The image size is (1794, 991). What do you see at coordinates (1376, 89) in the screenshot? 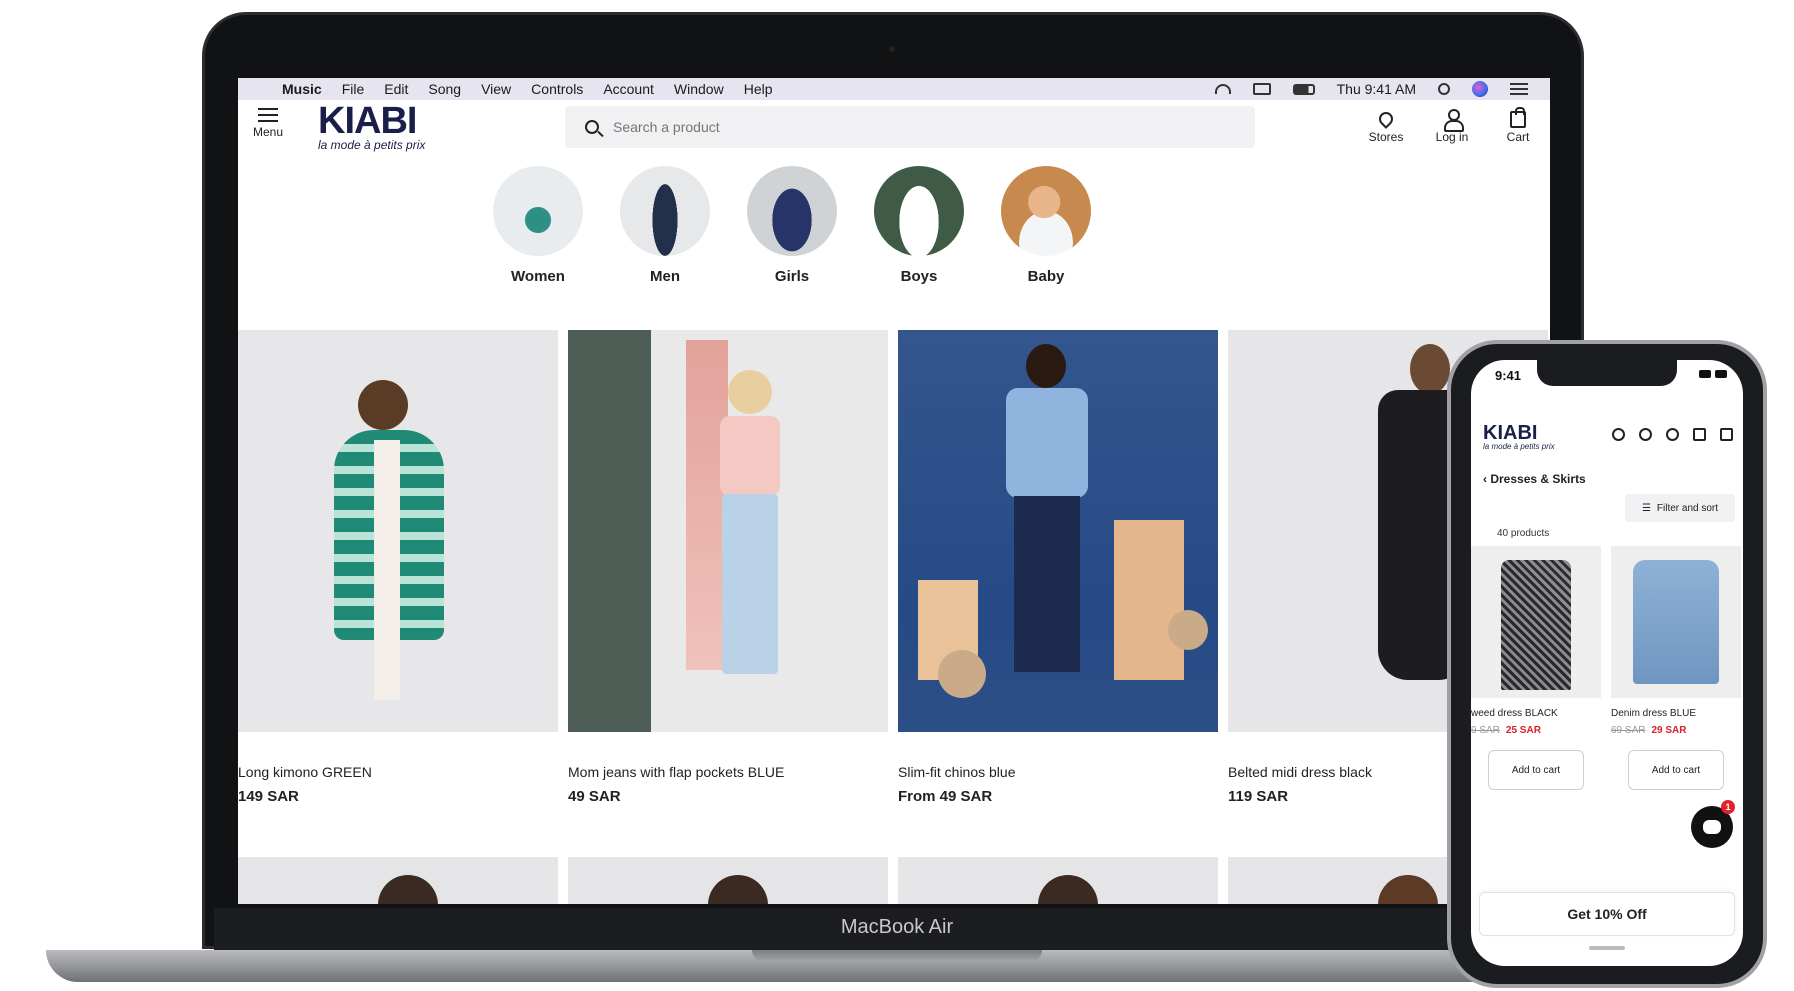
I see `menubar-clock: Thu 9:41 AM` at bounding box center [1376, 89].